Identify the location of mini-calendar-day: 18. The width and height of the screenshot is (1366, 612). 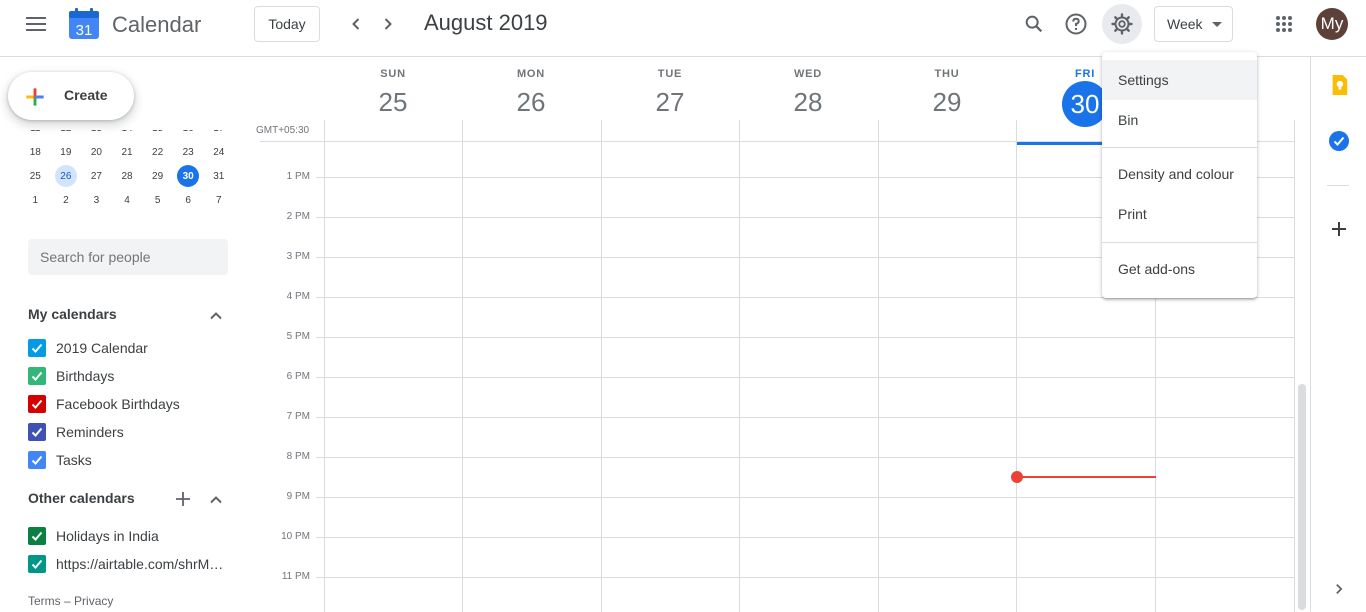
(35, 152).